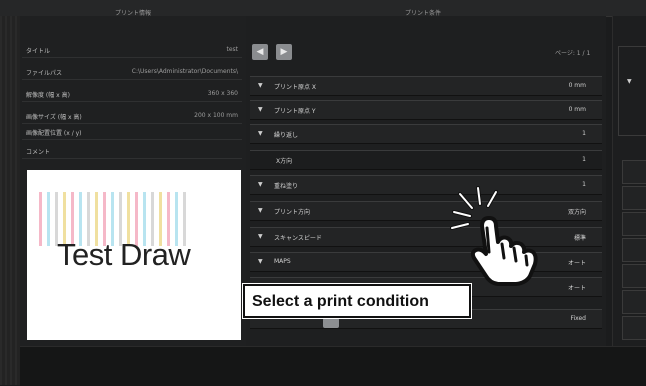 The image size is (646, 386). What do you see at coordinates (292, 212) in the screenshot?
I see `condition-label: プリント方向` at bounding box center [292, 212].